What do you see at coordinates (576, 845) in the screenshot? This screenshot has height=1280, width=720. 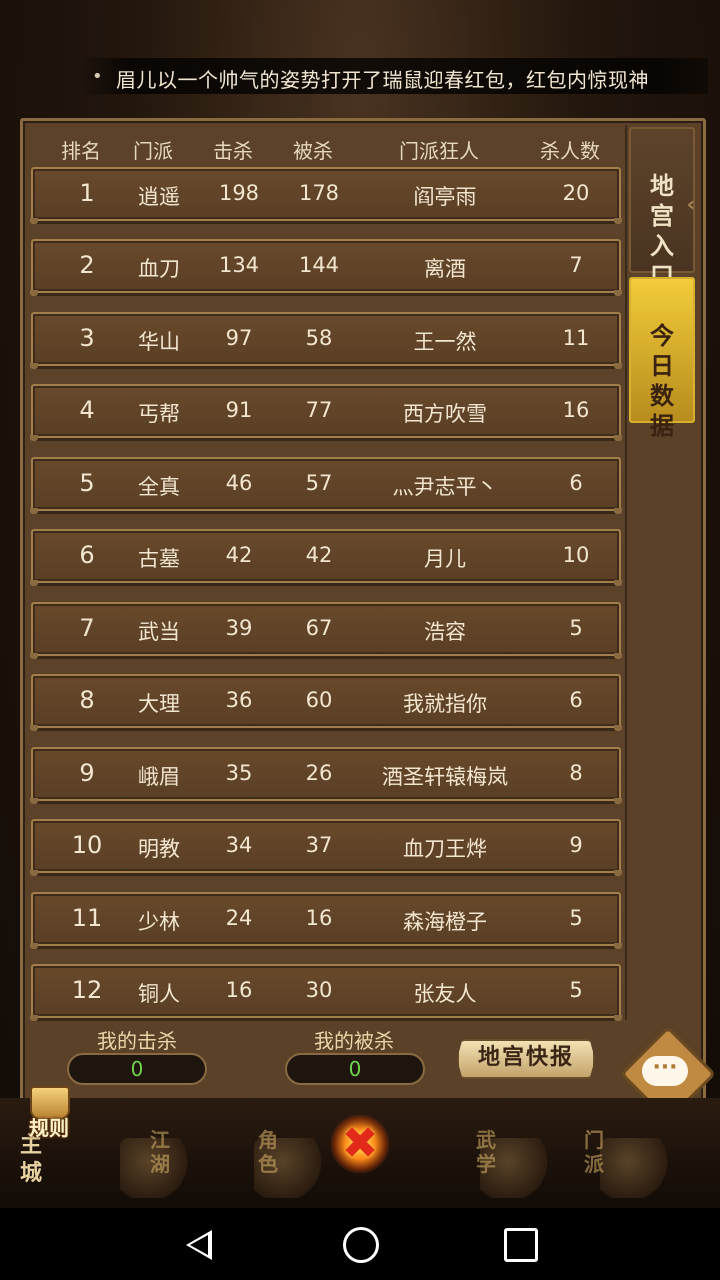 I see `row-champion-kills: 9` at bounding box center [576, 845].